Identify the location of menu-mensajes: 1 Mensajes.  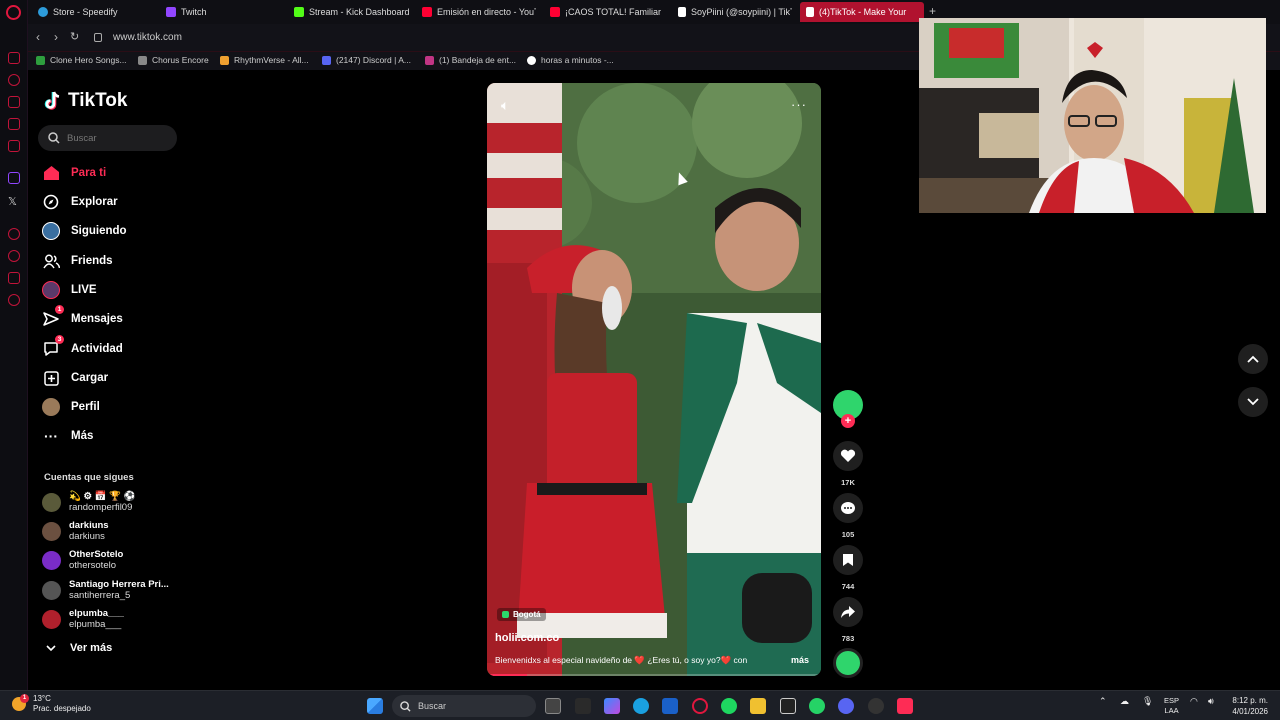
(82, 317).